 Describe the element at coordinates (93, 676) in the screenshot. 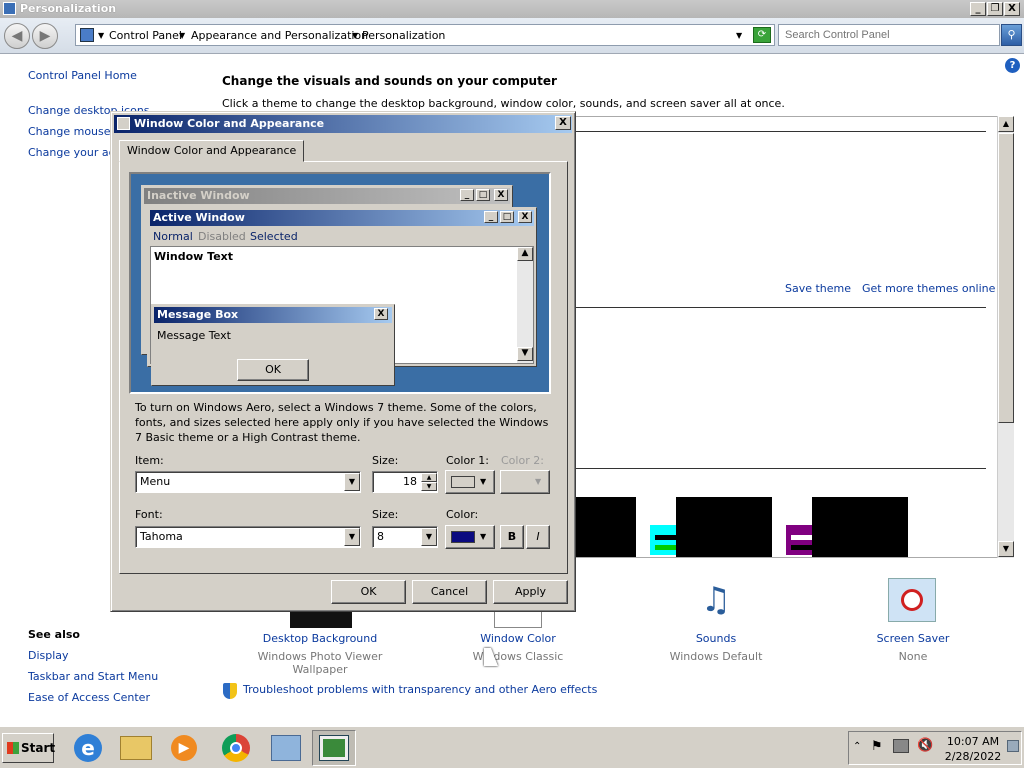

I see `see-also-taskbar: Taskbar and Start Menu` at that location.